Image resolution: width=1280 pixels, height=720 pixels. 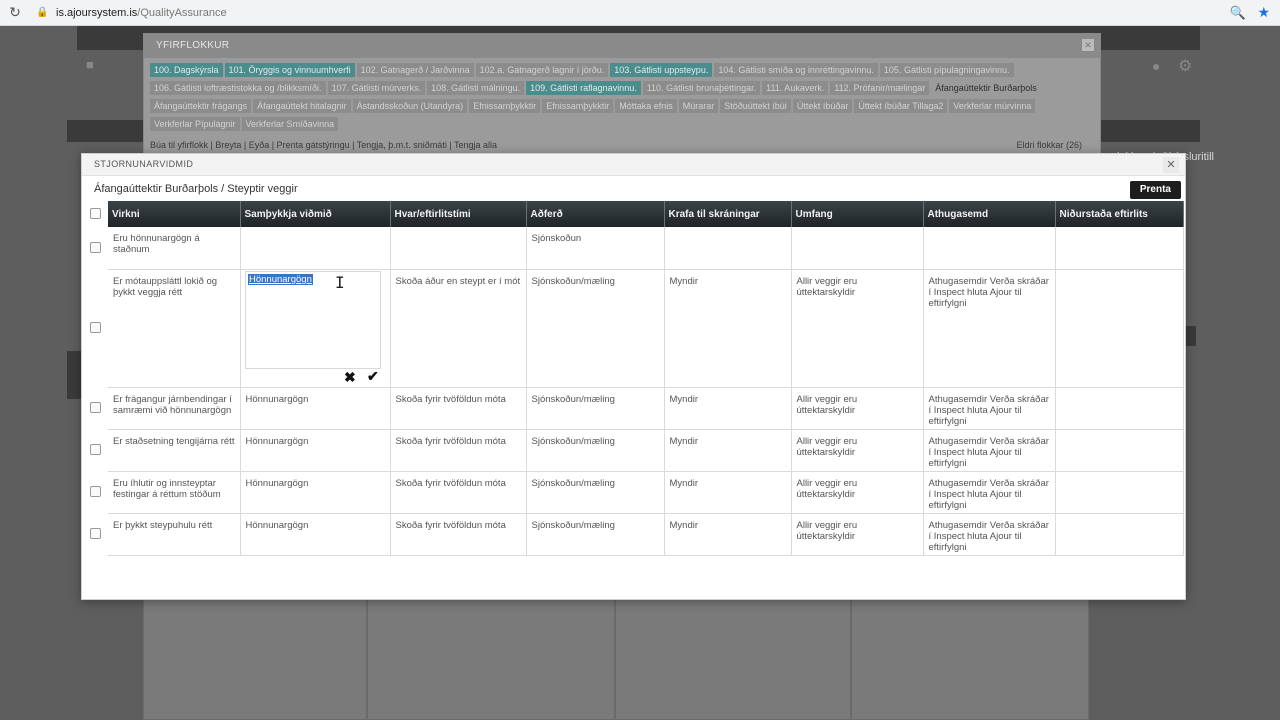 I want to click on category-tag: 109. Gátlisti raflagnavinnu., so click(x=583, y=88).